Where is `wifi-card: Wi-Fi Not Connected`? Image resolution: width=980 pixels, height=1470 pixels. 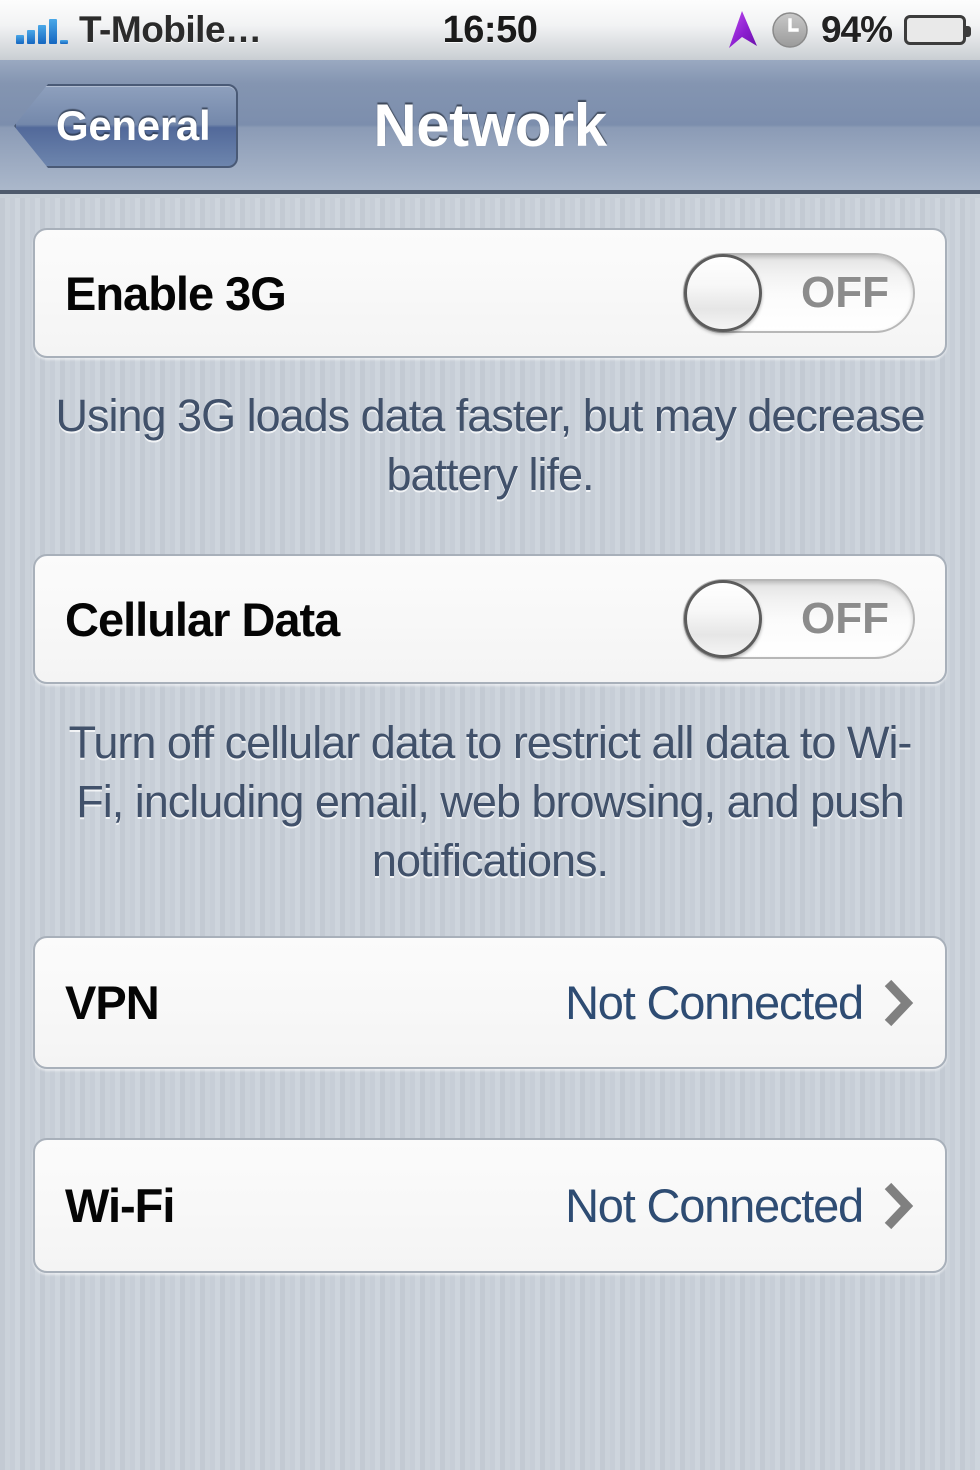 wifi-card: Wi-Fi Not Connected is located at coordinates (490, 1205).